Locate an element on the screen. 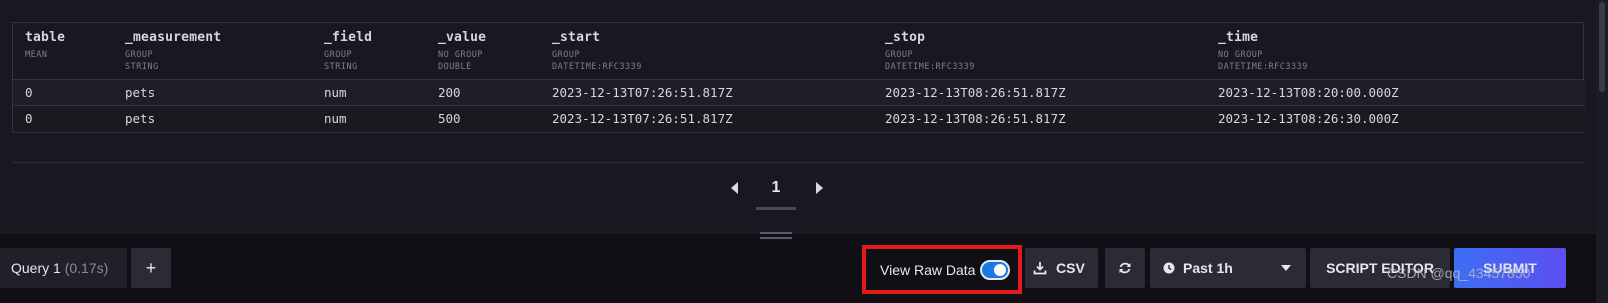 The height and width of the screenshot is (303, 1608). scrollbar-thumb is located at coordinates (1602, 47).